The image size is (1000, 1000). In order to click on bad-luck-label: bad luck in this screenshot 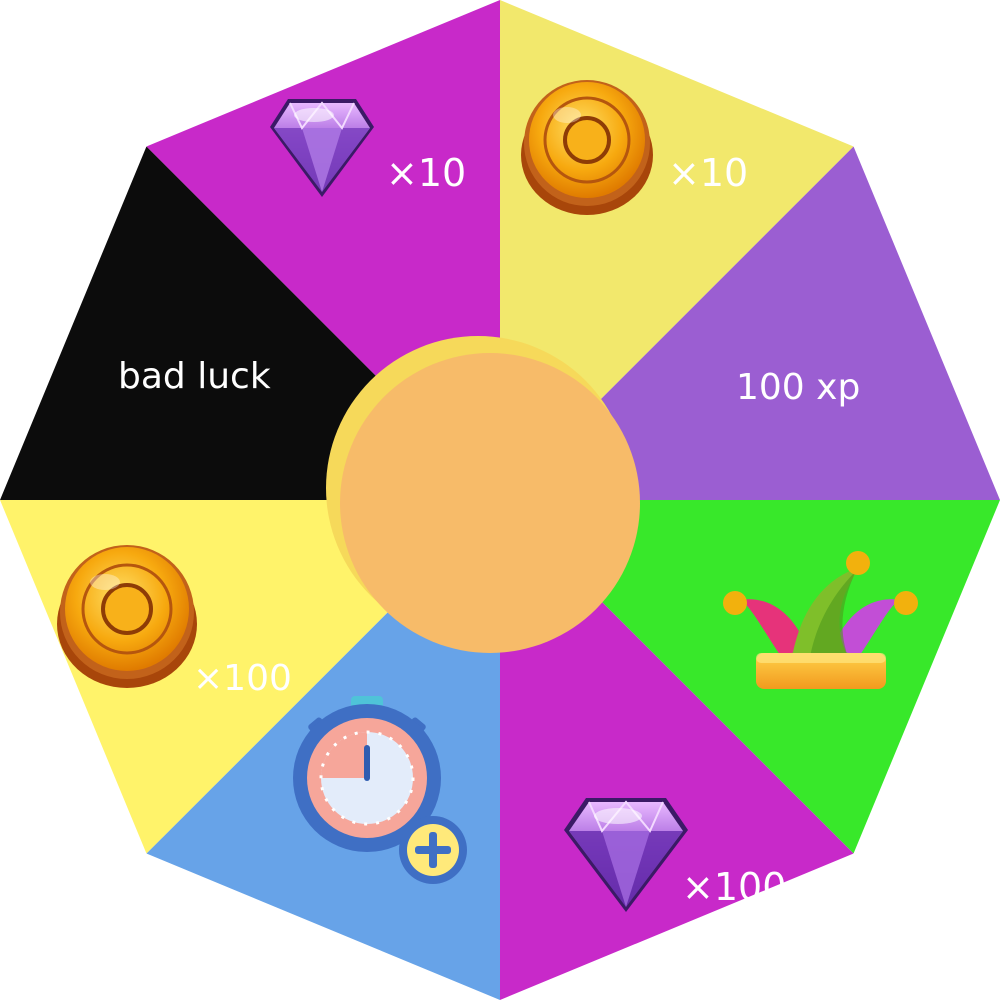, I will do `click(194, 376)`.